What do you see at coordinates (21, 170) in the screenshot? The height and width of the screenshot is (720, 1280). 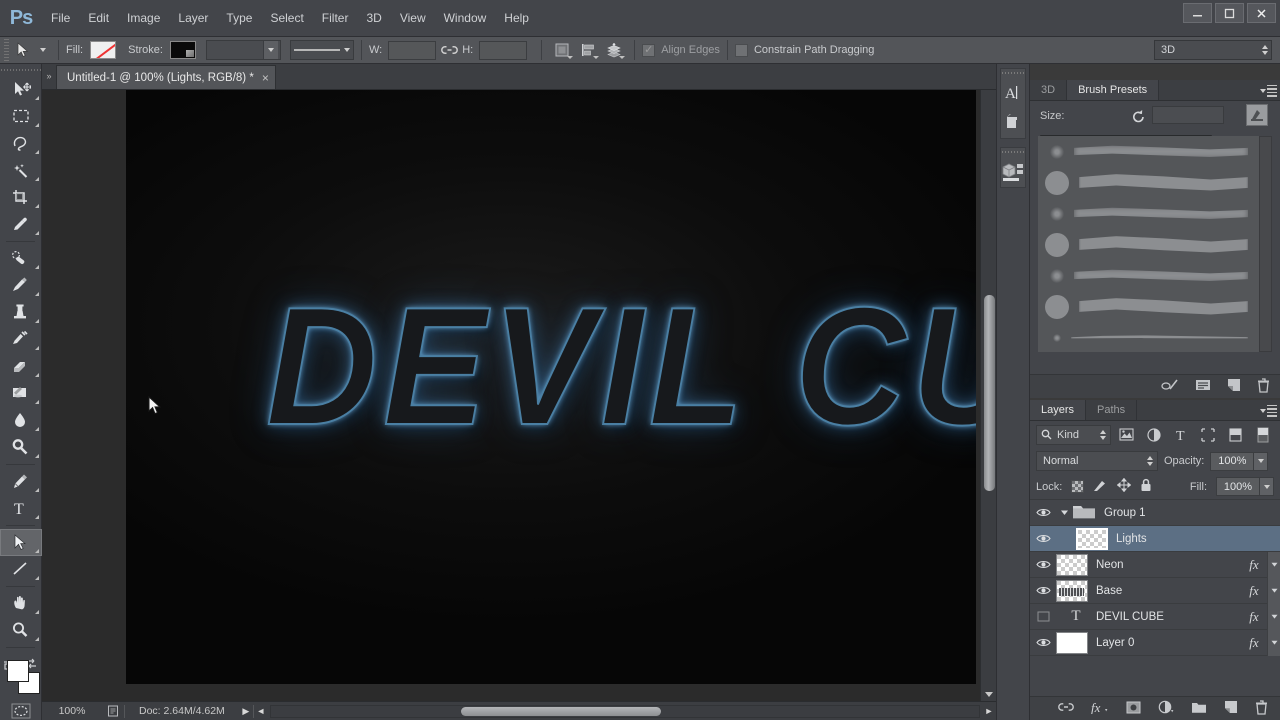 I see `magic-wand-tool` at bounding box center [21, 170].